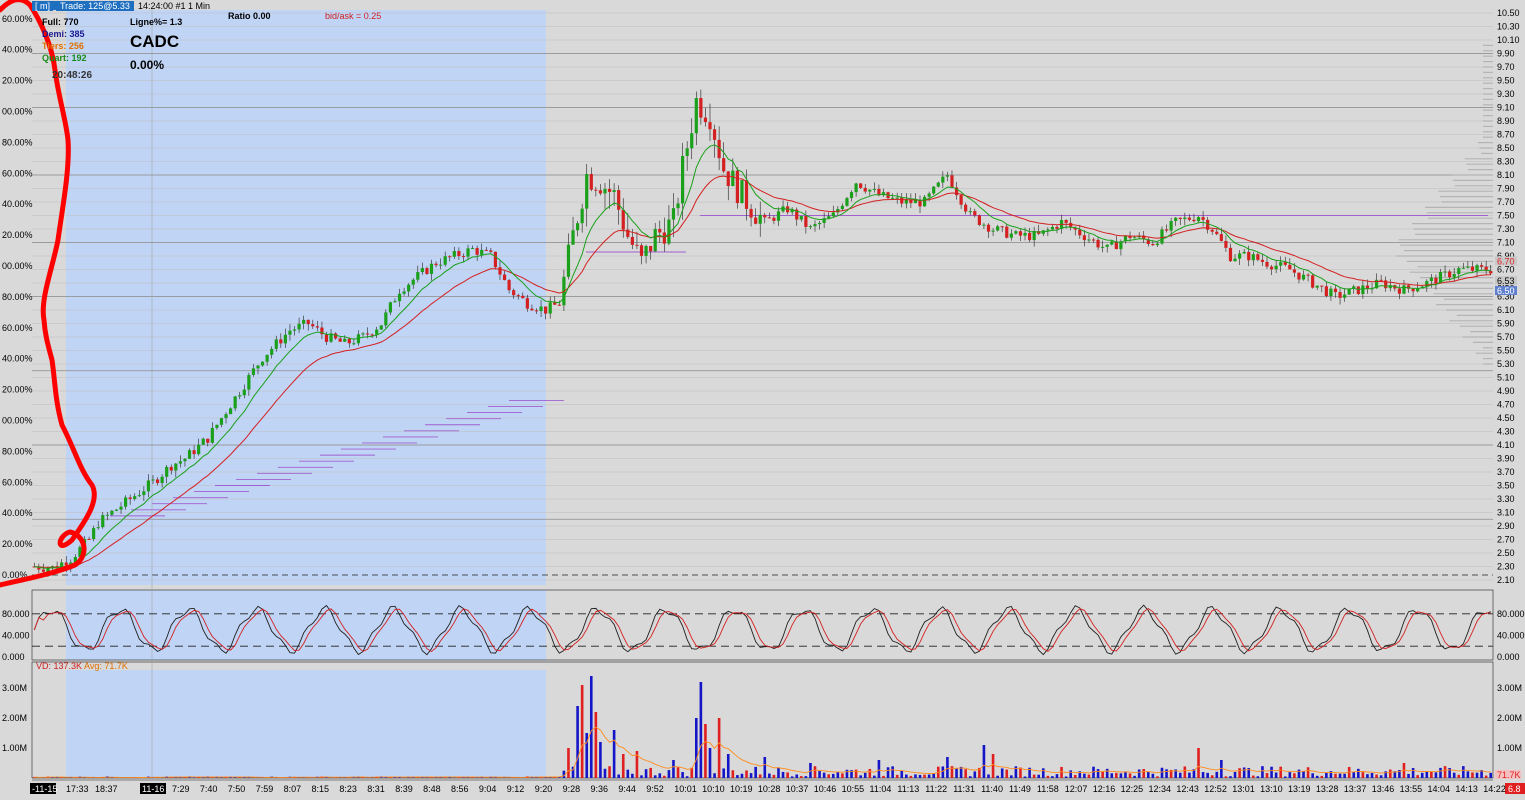  What do you see at coordinates (1506, 553) in the screenshot?
I see `right-axis-tick: 2.50` at bounding box center [1506, 553].